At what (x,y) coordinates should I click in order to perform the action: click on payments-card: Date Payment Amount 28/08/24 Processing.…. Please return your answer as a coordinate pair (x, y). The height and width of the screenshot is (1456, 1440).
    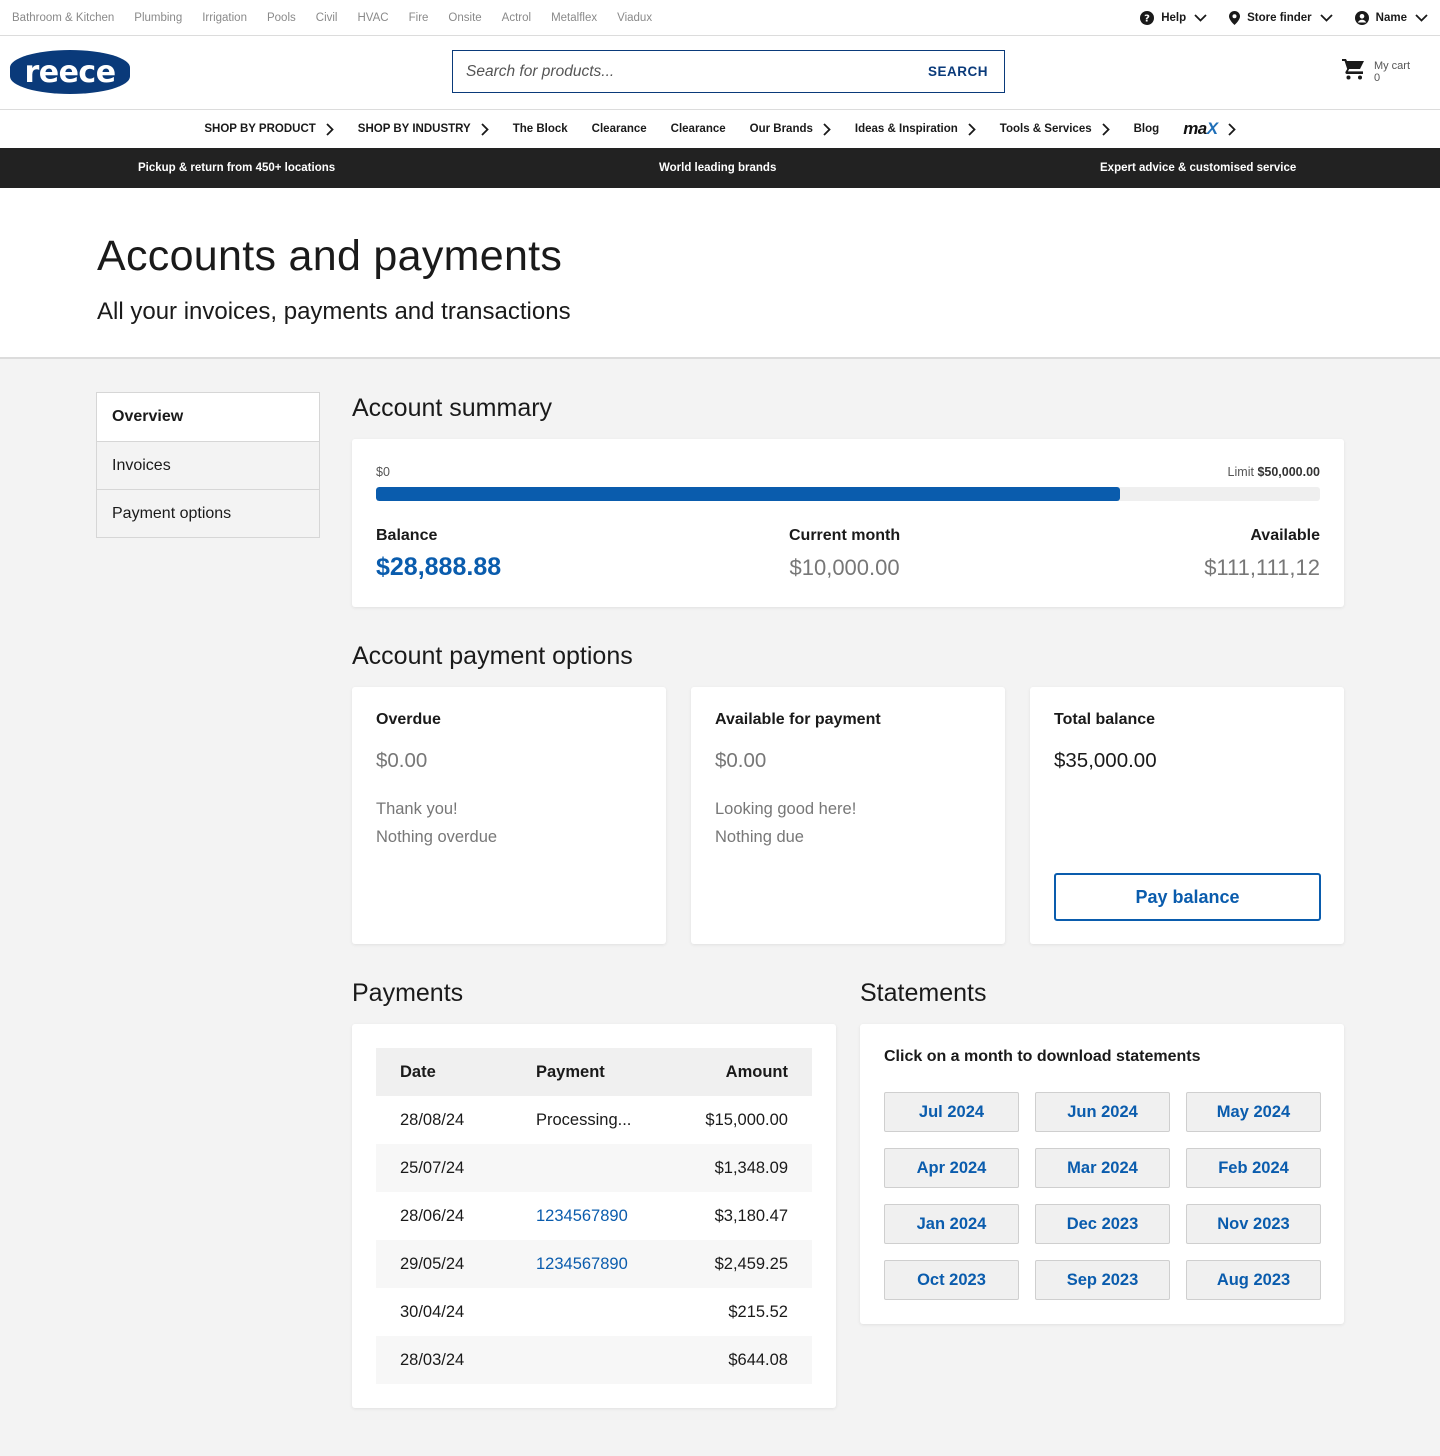
    Looking at the image, I should click on (594, 1216).